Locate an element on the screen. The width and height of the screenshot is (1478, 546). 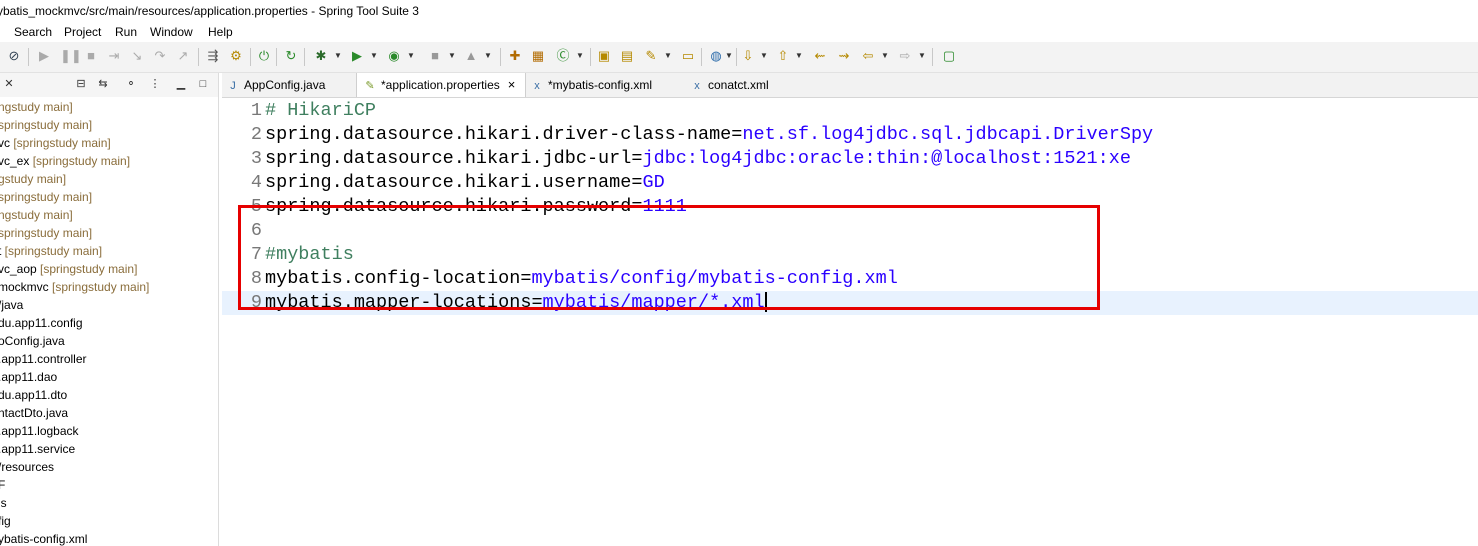
step-return-icon: ↗ is located at coordinates (183, 56).